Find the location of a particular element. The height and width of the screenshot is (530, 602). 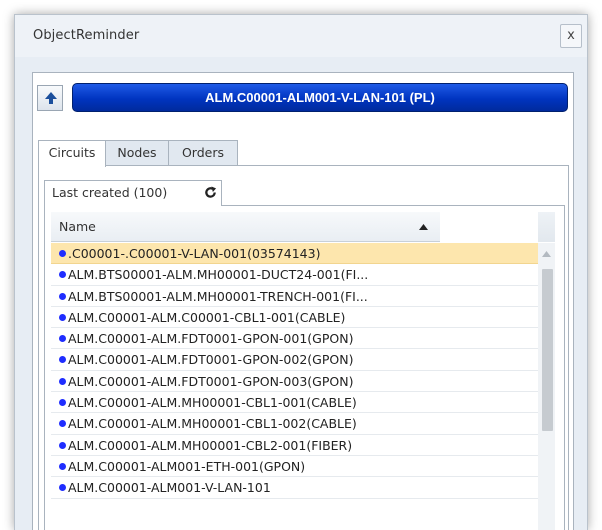

subtab-last-created: Last created (100) is located at coordinates (133, 193).